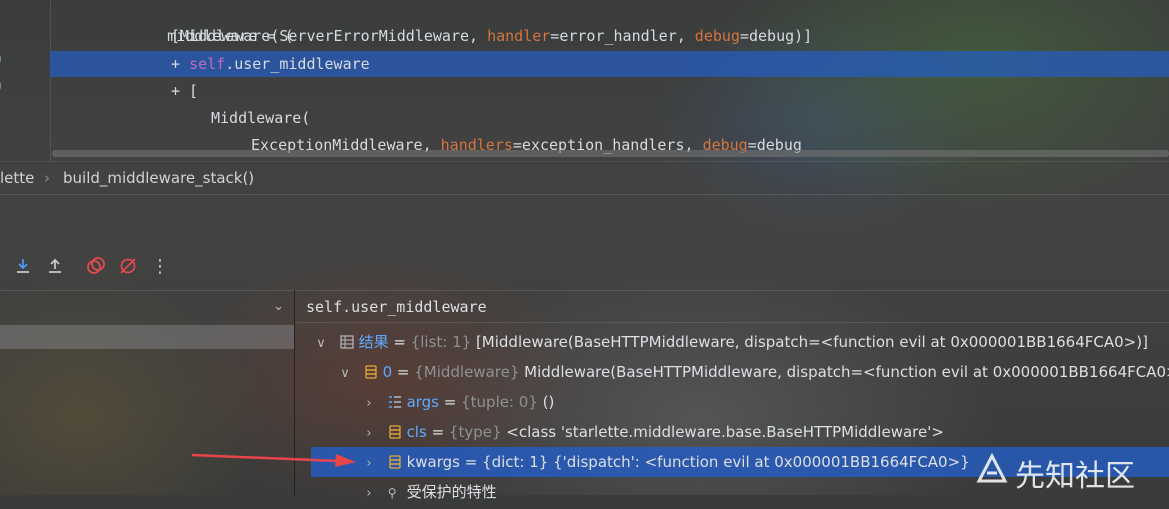 The width and height of the screenshot is (1169, 509). What do you see at coordinates (548, 402) in the screenshot?
I see `var-value: ()` at bounding box center [548, 402].